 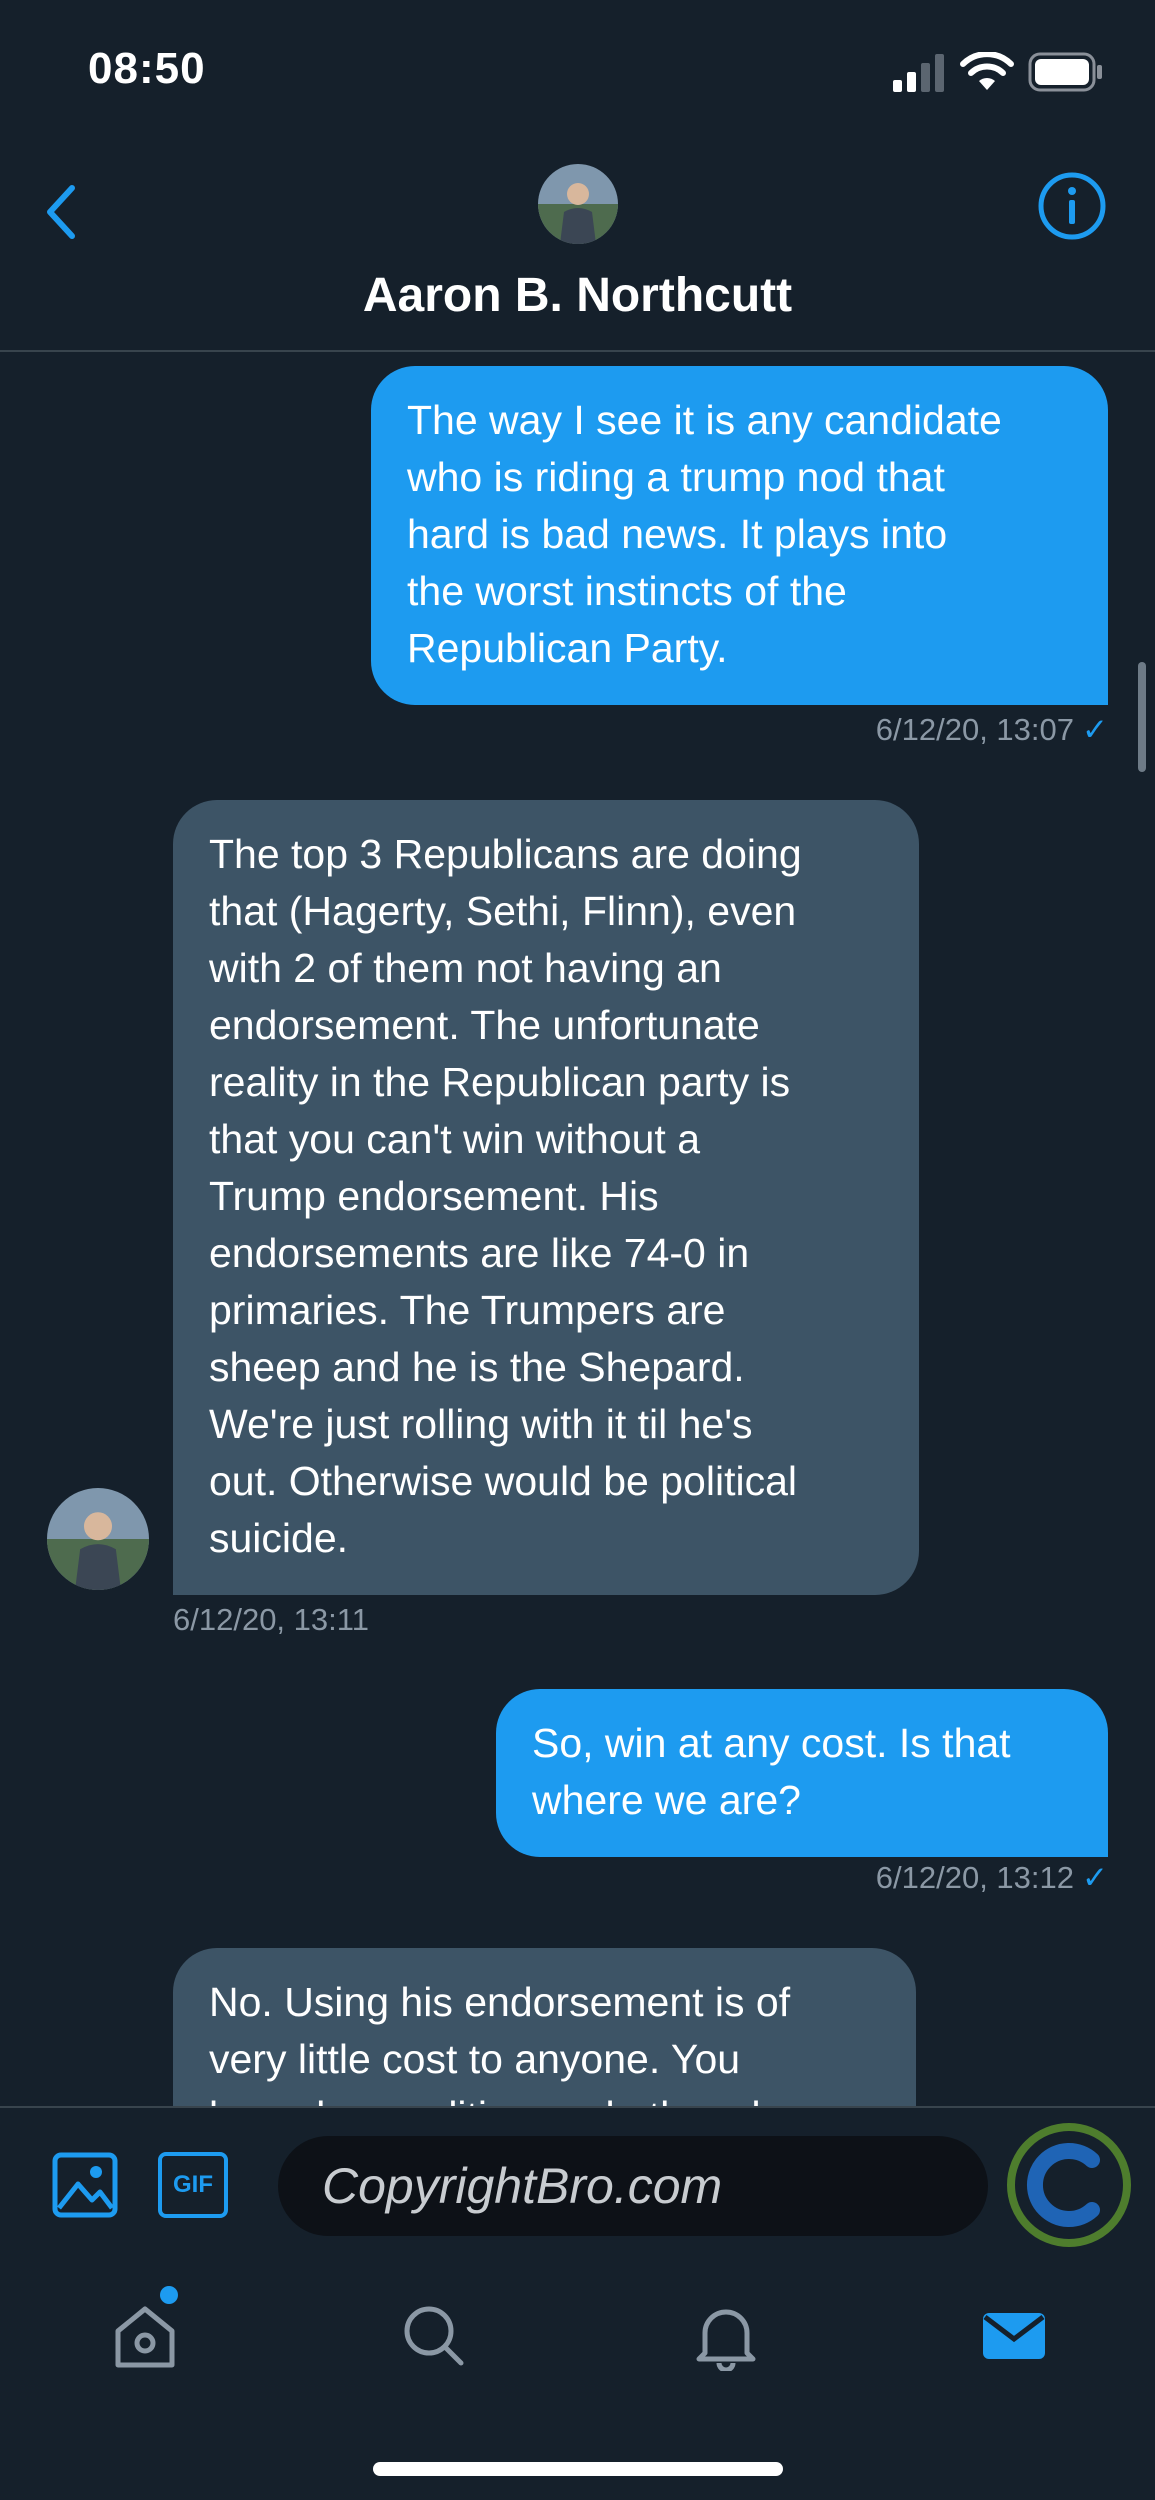 I want to click on info-circle-icon, so click(x=1072, y=206).